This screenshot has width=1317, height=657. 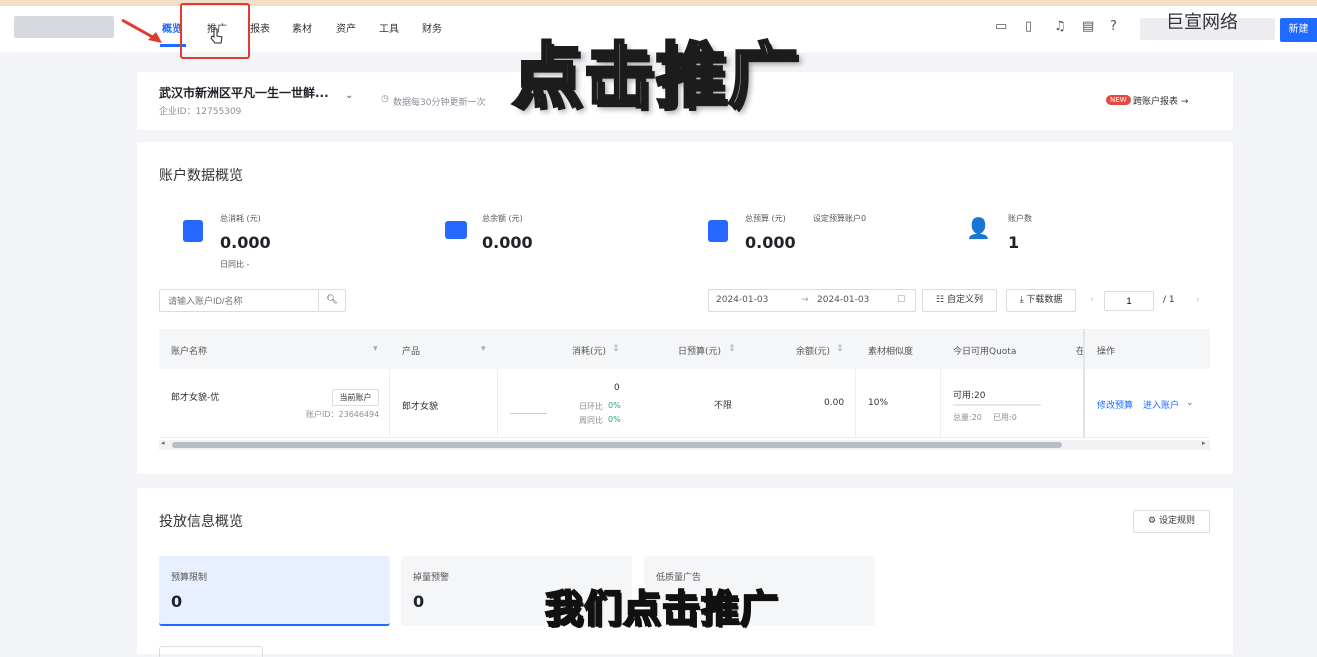 What do you see at coordinates (614, 419) in the screenshot?
I see `week-ratio-value: 0%` at bounding box center [614, 419].